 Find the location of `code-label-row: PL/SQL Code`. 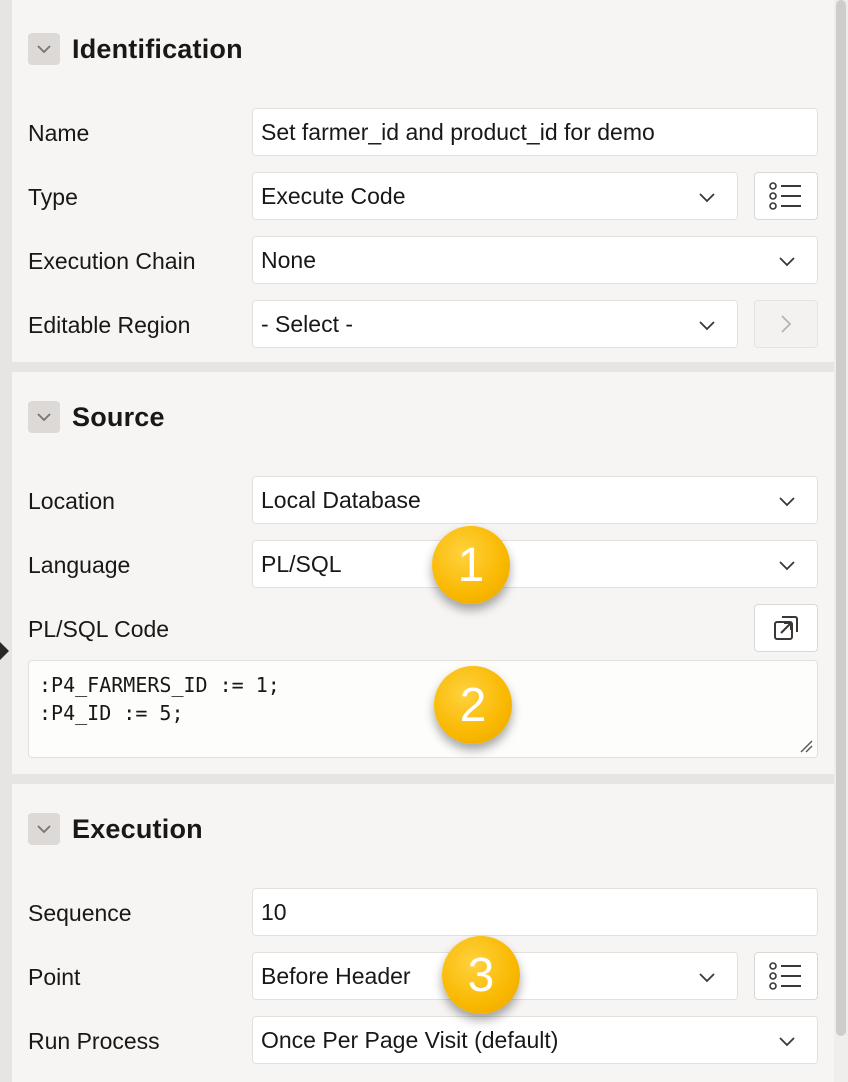

code-label-row: PL/SQL Code is located at coordinates (423, 629).